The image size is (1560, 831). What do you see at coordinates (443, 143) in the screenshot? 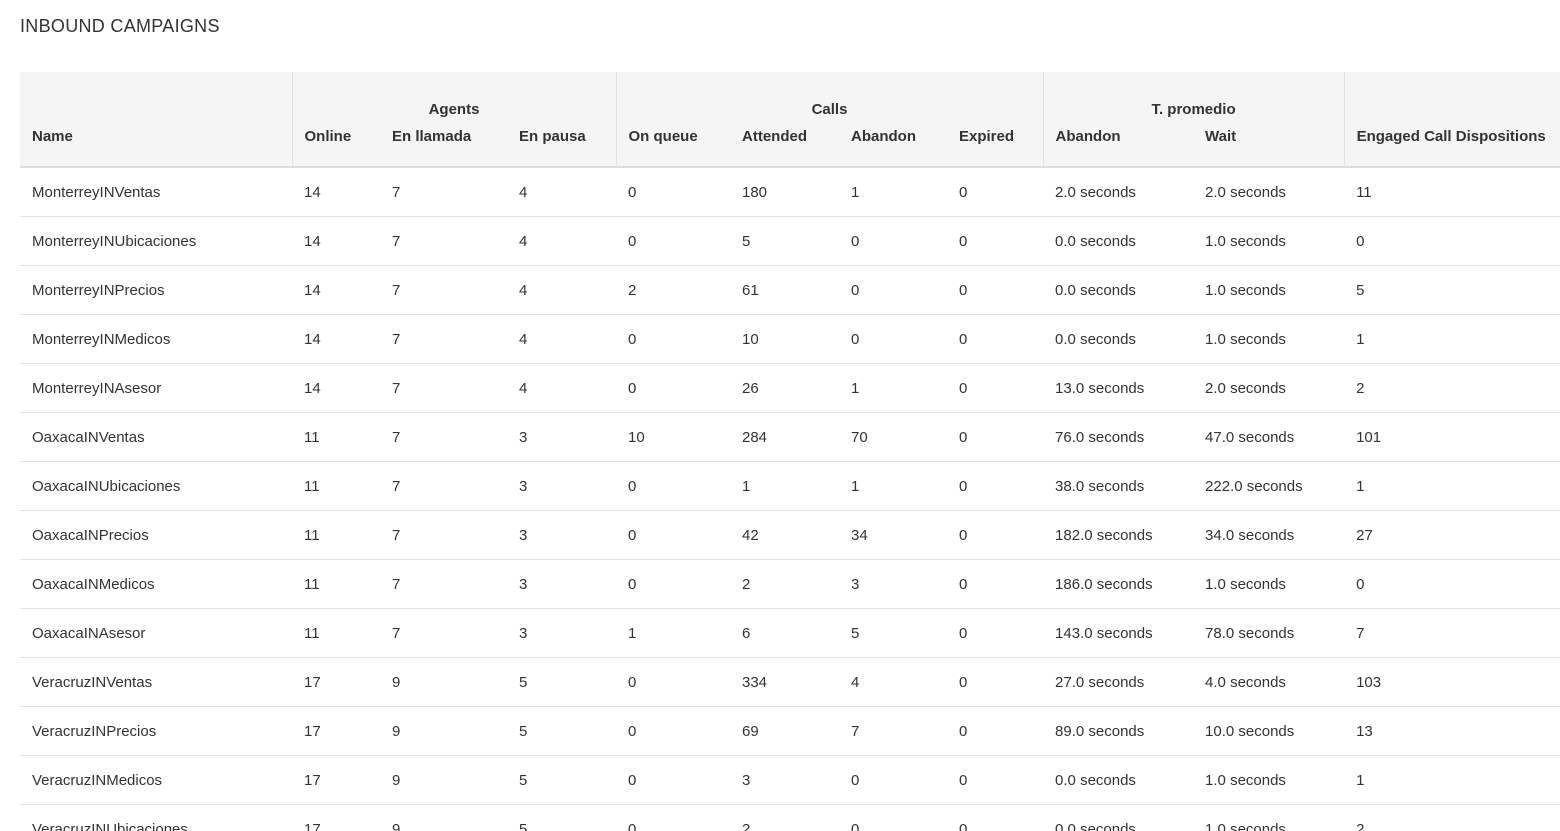
I see `column-header-en-llamada: En llamada` at bounding box center [443, 143].